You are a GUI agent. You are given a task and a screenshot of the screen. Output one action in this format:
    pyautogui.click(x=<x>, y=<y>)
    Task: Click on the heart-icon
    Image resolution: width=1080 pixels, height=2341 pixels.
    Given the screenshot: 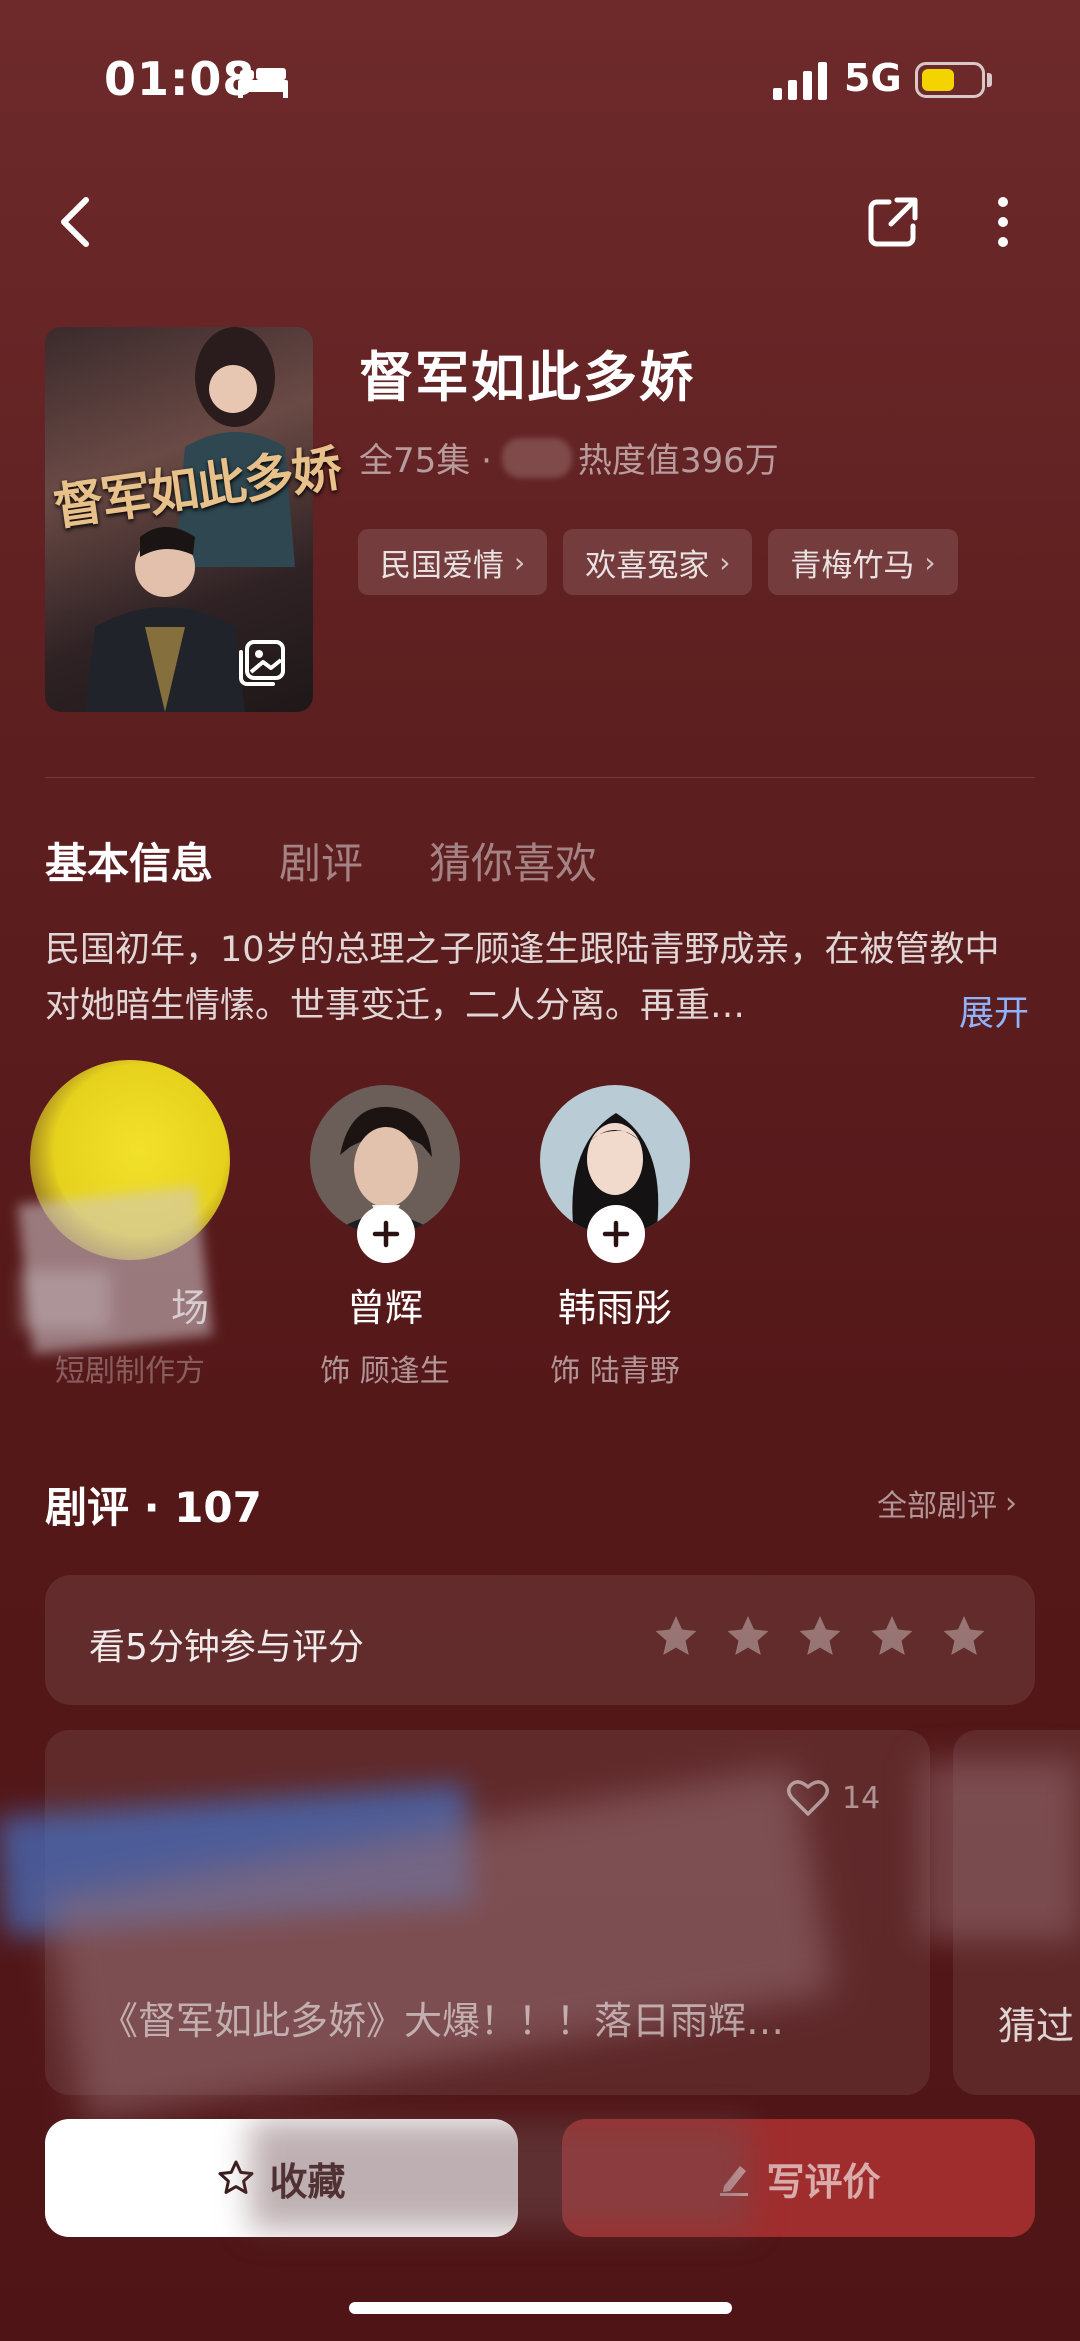 What is the action you would take?
    pyautogui.click(x=808, y=1798)
    